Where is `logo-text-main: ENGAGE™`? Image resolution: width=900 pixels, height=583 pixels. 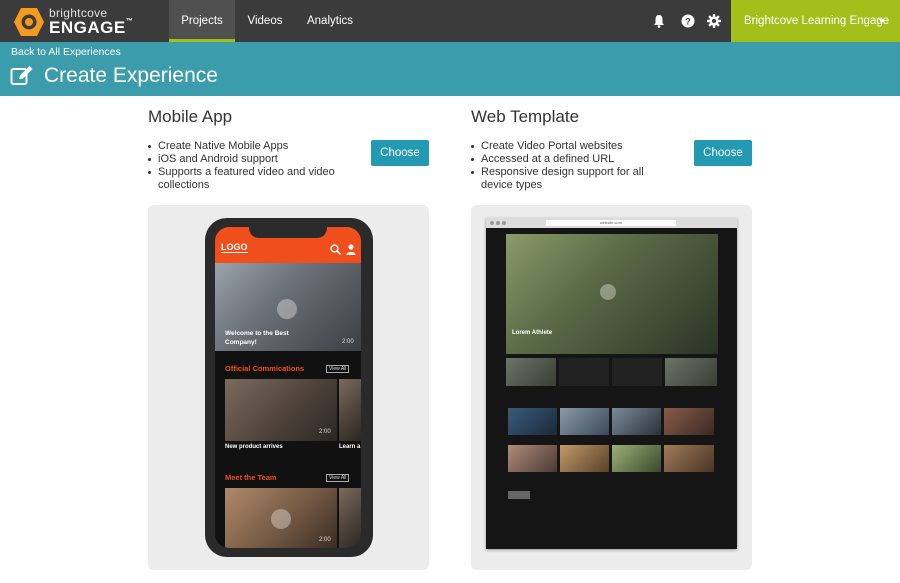 logo-text-main: ENGAGE™ is located at coordinates (91, 27).